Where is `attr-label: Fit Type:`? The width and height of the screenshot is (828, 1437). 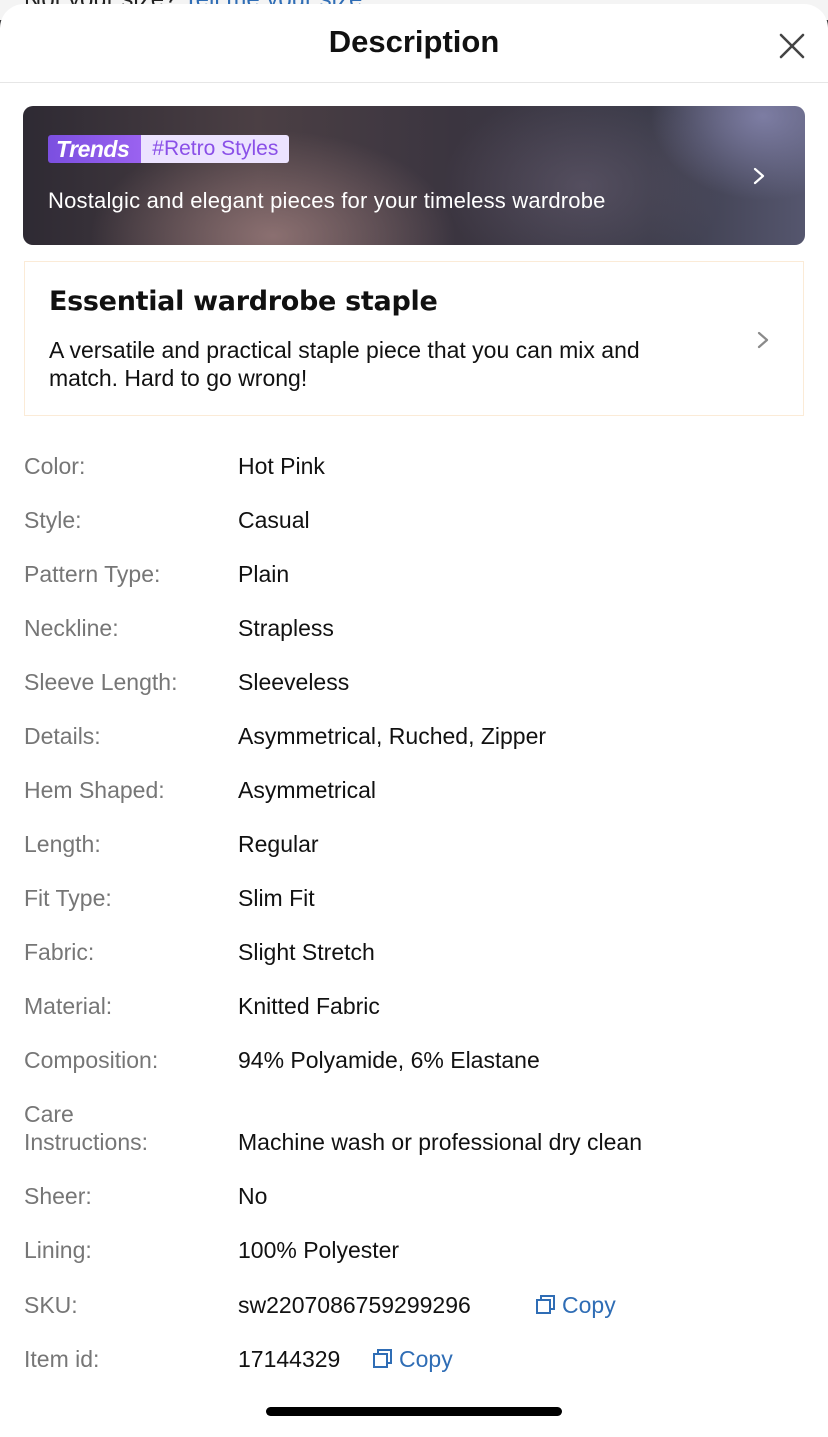 attr-label: Fit Type: is located at coordinates (68, 898).